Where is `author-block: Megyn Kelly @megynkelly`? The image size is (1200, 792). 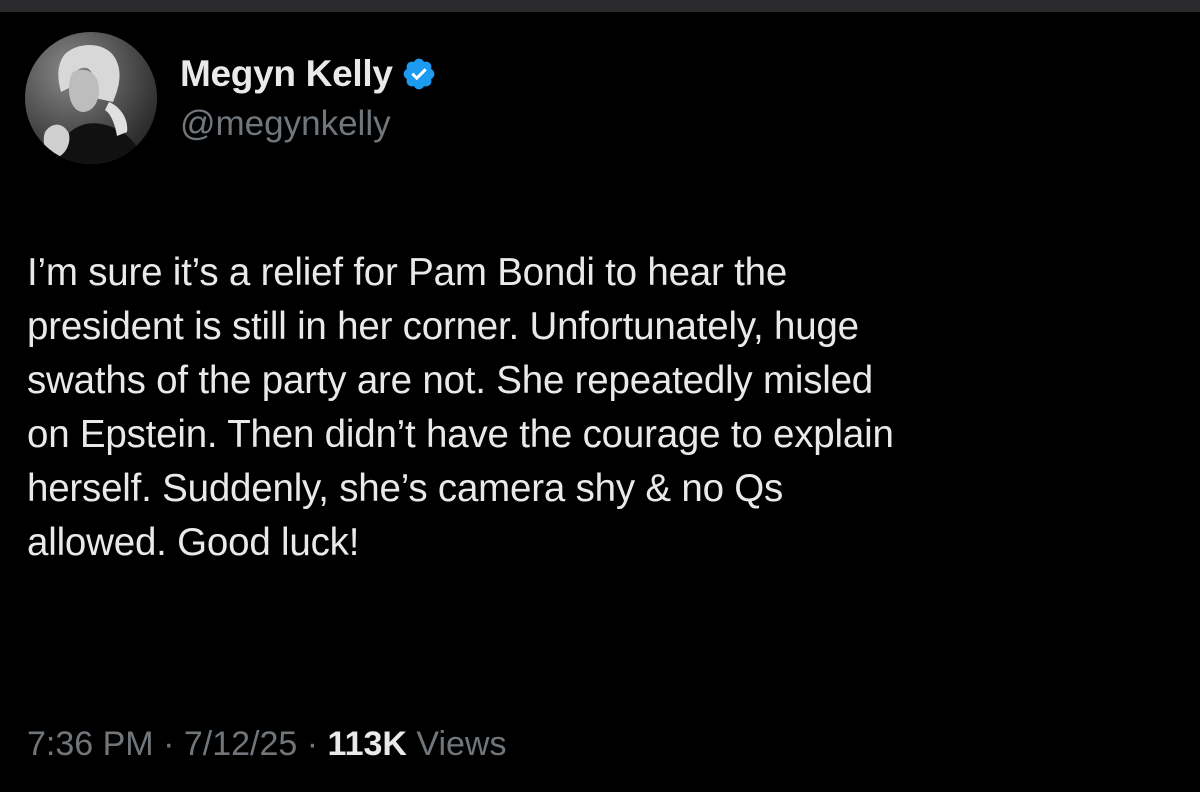 author-block: Megyn Kelly @megynkelly is located at coordinates (308, 99).